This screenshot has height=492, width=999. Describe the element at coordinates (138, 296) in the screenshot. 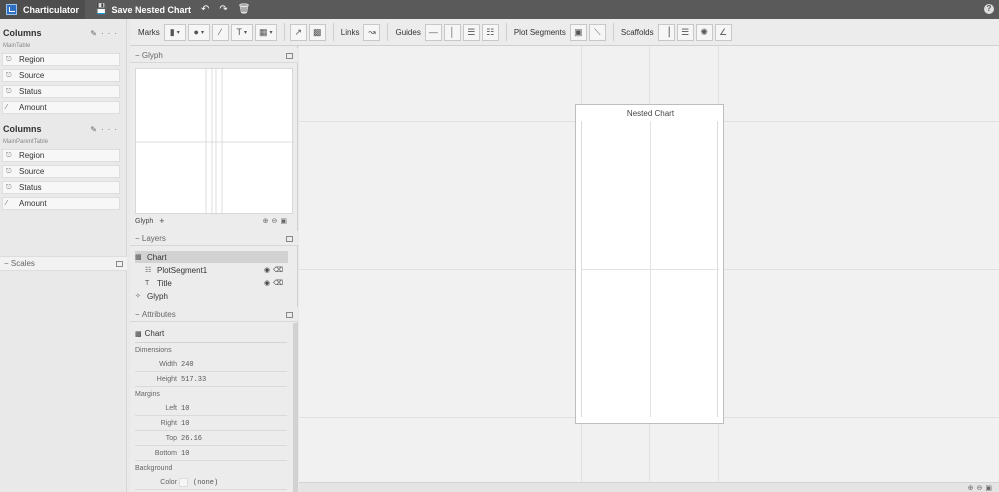

I see `glyph-icon: ✧` at that location.